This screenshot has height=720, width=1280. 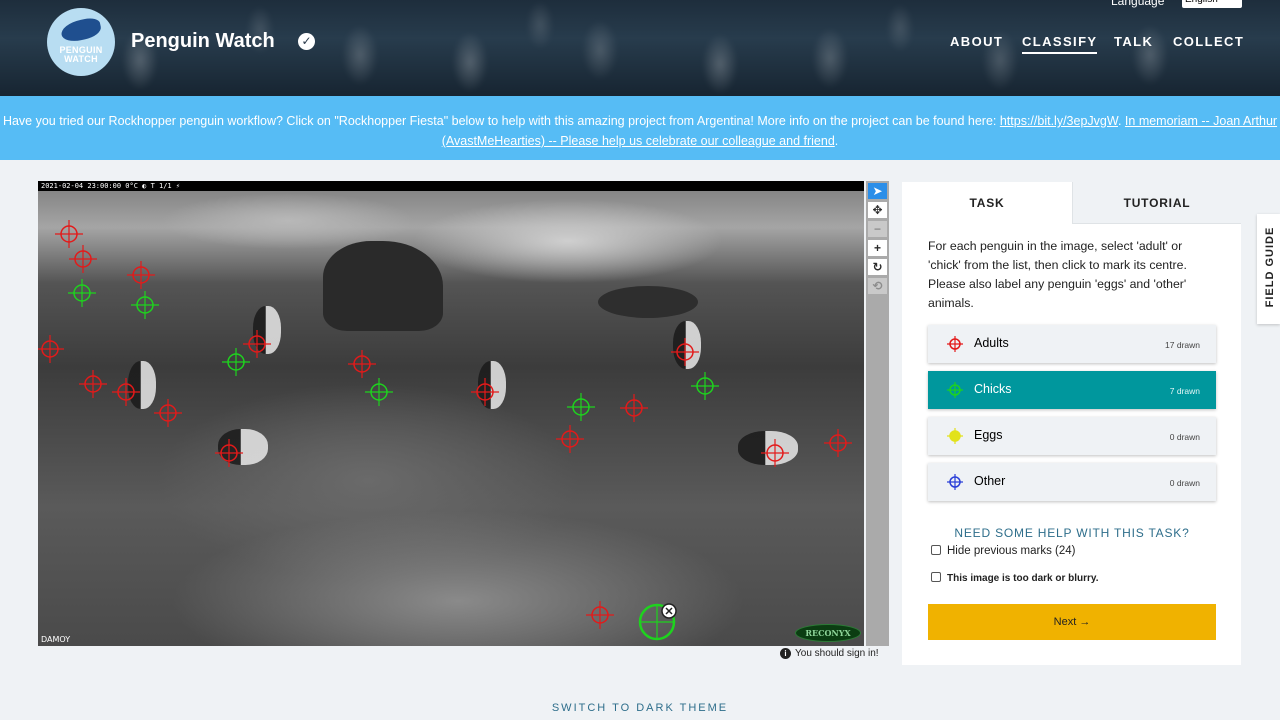 What do you see at coordinates (991, 343) in the screenshot?
I see `tool-label: Adults` at bounding box center [991, 343].